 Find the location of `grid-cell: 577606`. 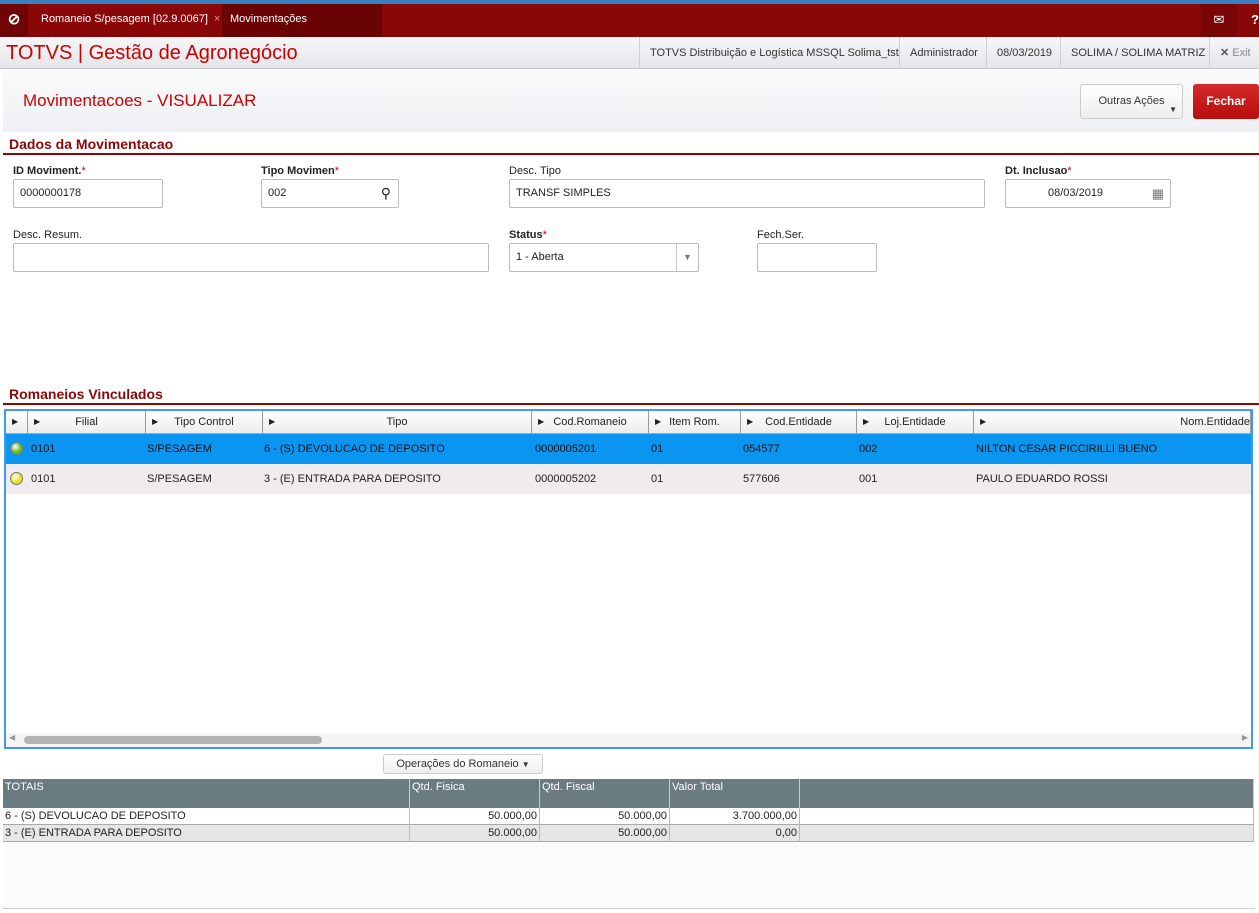

grid-cell: 577606 is located at coordinates (761, 479).